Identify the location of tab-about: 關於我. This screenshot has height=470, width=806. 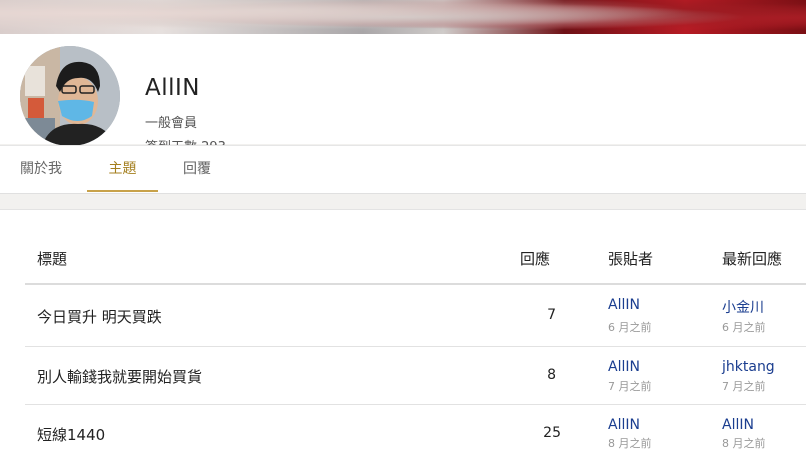
(42, 169).